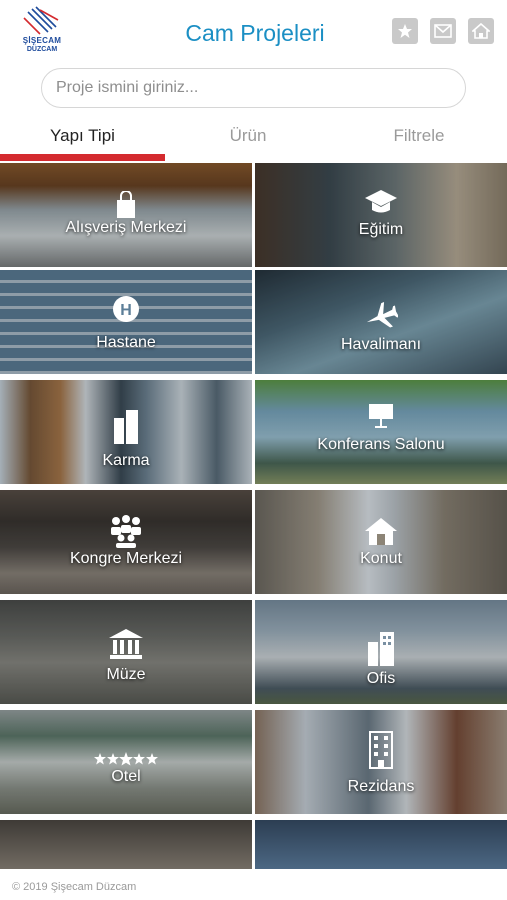  I want to click on project-search-box, so click(253, 88).